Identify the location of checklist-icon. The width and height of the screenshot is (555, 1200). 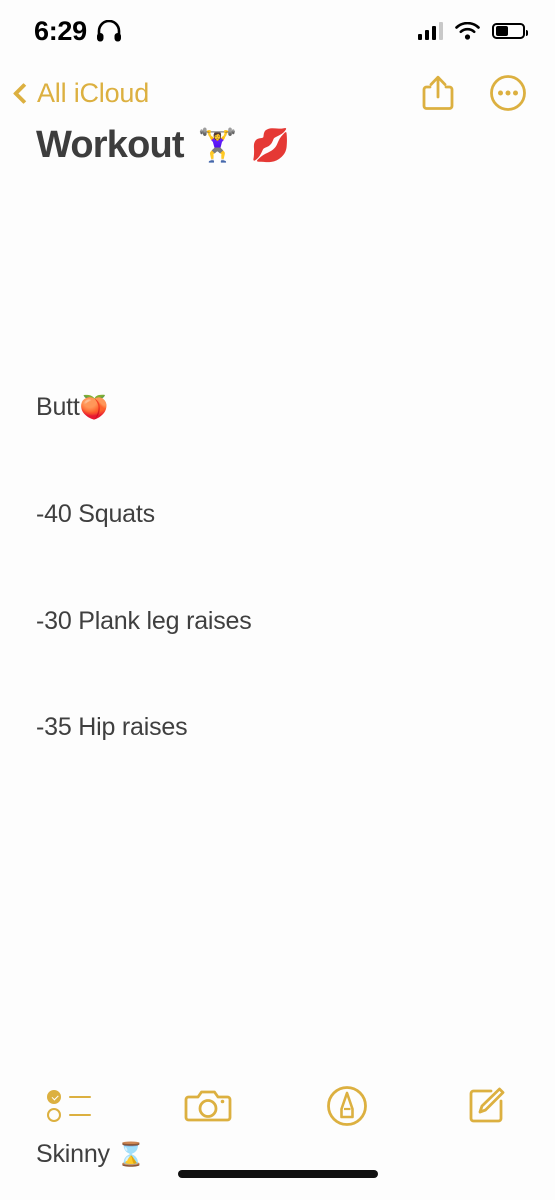
(69, 1106).